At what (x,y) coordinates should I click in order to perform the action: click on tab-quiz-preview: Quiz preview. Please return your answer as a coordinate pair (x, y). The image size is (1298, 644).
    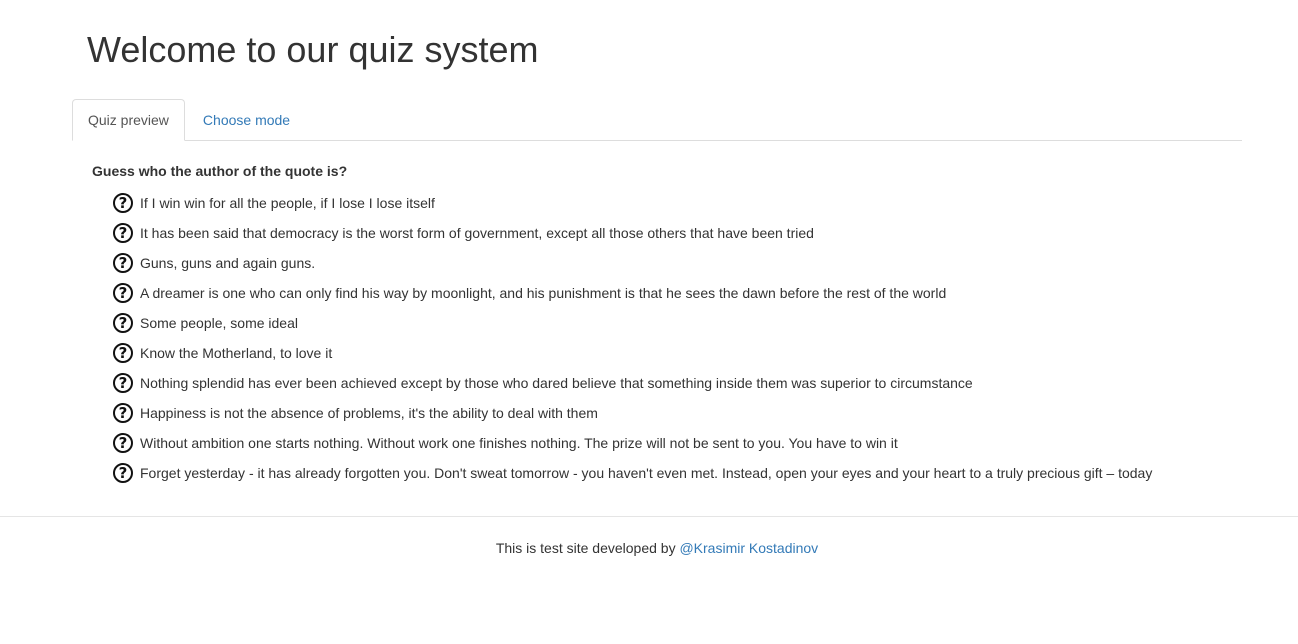
    Looking at the image, I should click on (128, 120).